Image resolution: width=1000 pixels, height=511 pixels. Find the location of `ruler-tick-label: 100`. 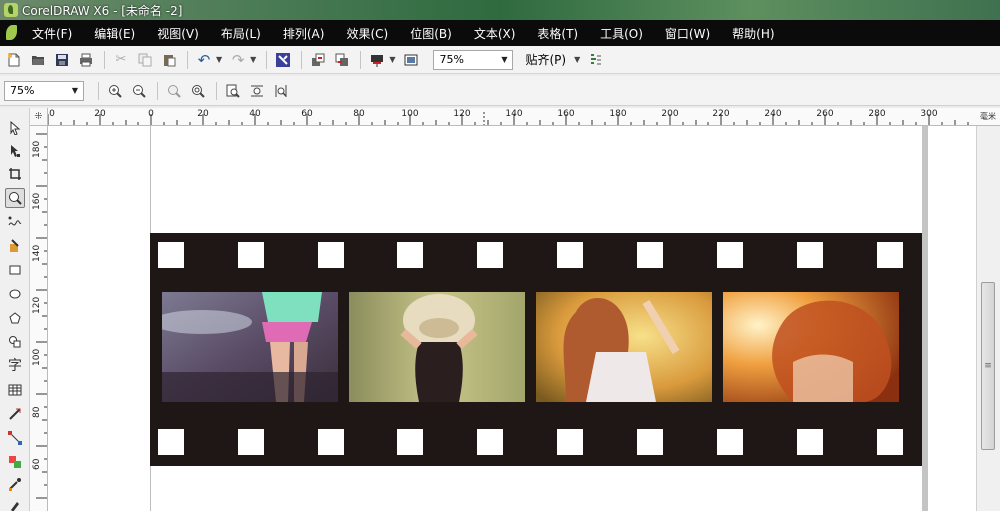

ruler-tick-label: 100 is located at coordinates (410, 114).